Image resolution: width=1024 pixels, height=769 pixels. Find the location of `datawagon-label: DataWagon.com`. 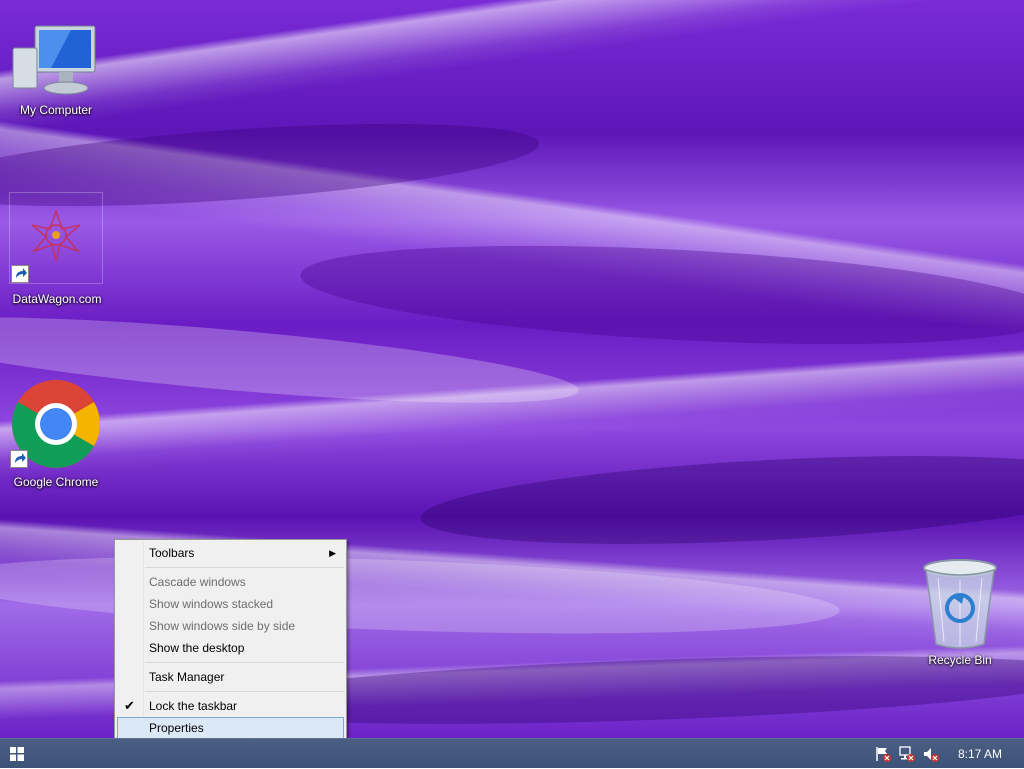

datawagon-label: DataWagon.com is located at coordinates (57, 299).